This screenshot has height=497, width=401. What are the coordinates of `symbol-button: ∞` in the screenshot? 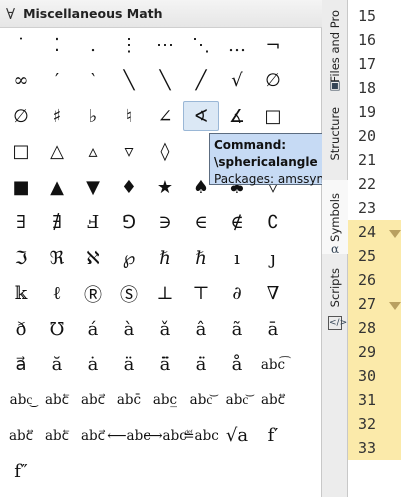 It's located at (21, 81).